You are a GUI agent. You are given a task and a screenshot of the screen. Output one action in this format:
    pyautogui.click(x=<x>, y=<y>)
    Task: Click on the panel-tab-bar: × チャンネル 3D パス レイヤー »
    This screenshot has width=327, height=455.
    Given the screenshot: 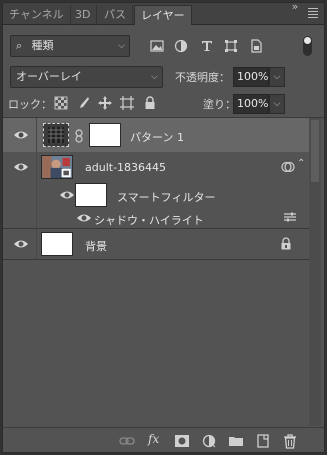 What is the action you would take?
    pyautogui.click(x=163, y=12)
    